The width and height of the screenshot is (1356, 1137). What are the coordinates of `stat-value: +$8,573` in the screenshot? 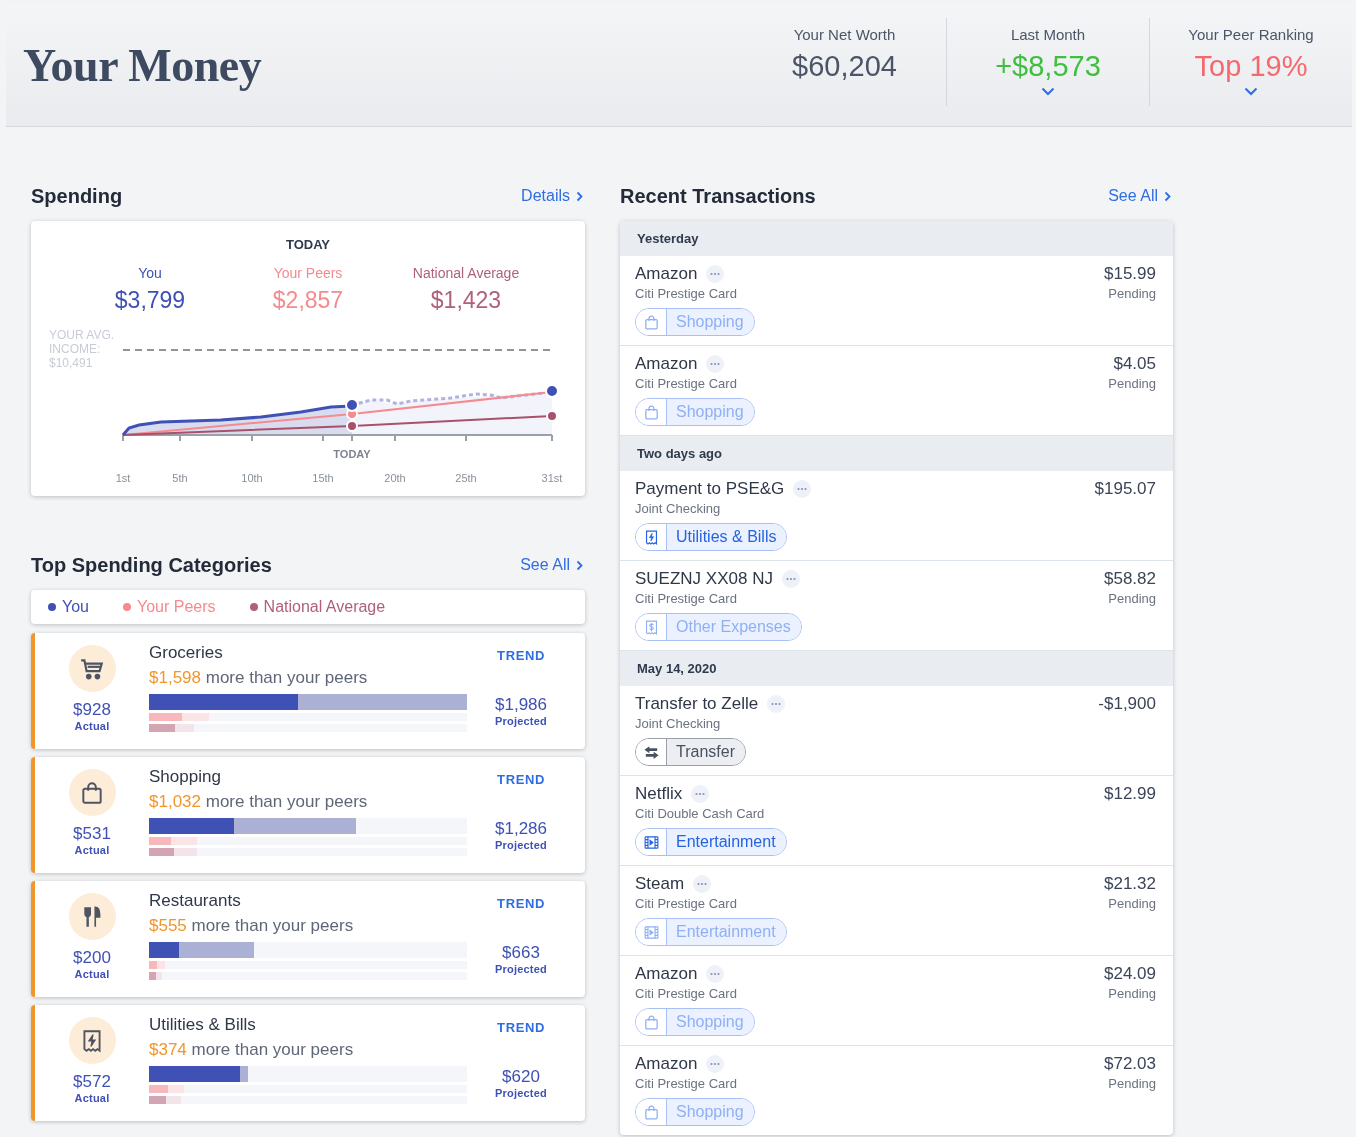 It's located at (1048, 66).